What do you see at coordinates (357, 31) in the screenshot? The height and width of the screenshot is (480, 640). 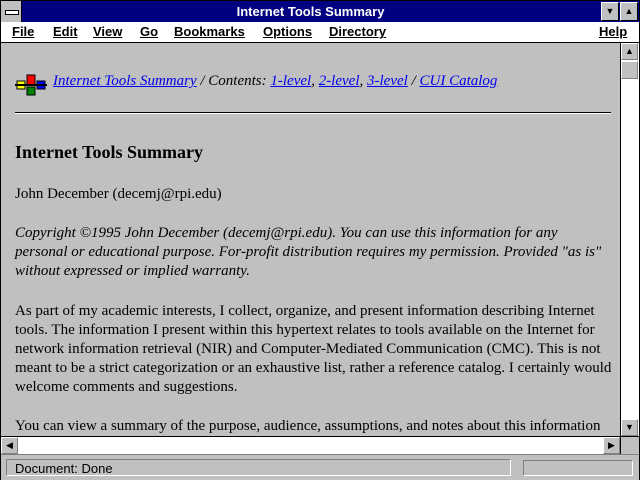 I see `menu-directory: Directory` at bounding box center [357, 31].